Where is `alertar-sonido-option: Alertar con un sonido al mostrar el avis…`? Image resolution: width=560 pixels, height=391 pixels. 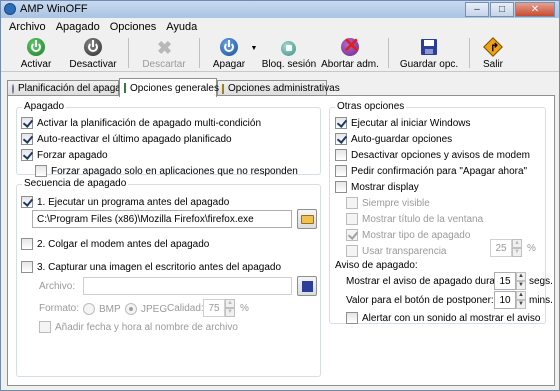
alertar-sonido-option: Alertar con un sonido al mostrar el avis… is located at coordinates (443, 318).